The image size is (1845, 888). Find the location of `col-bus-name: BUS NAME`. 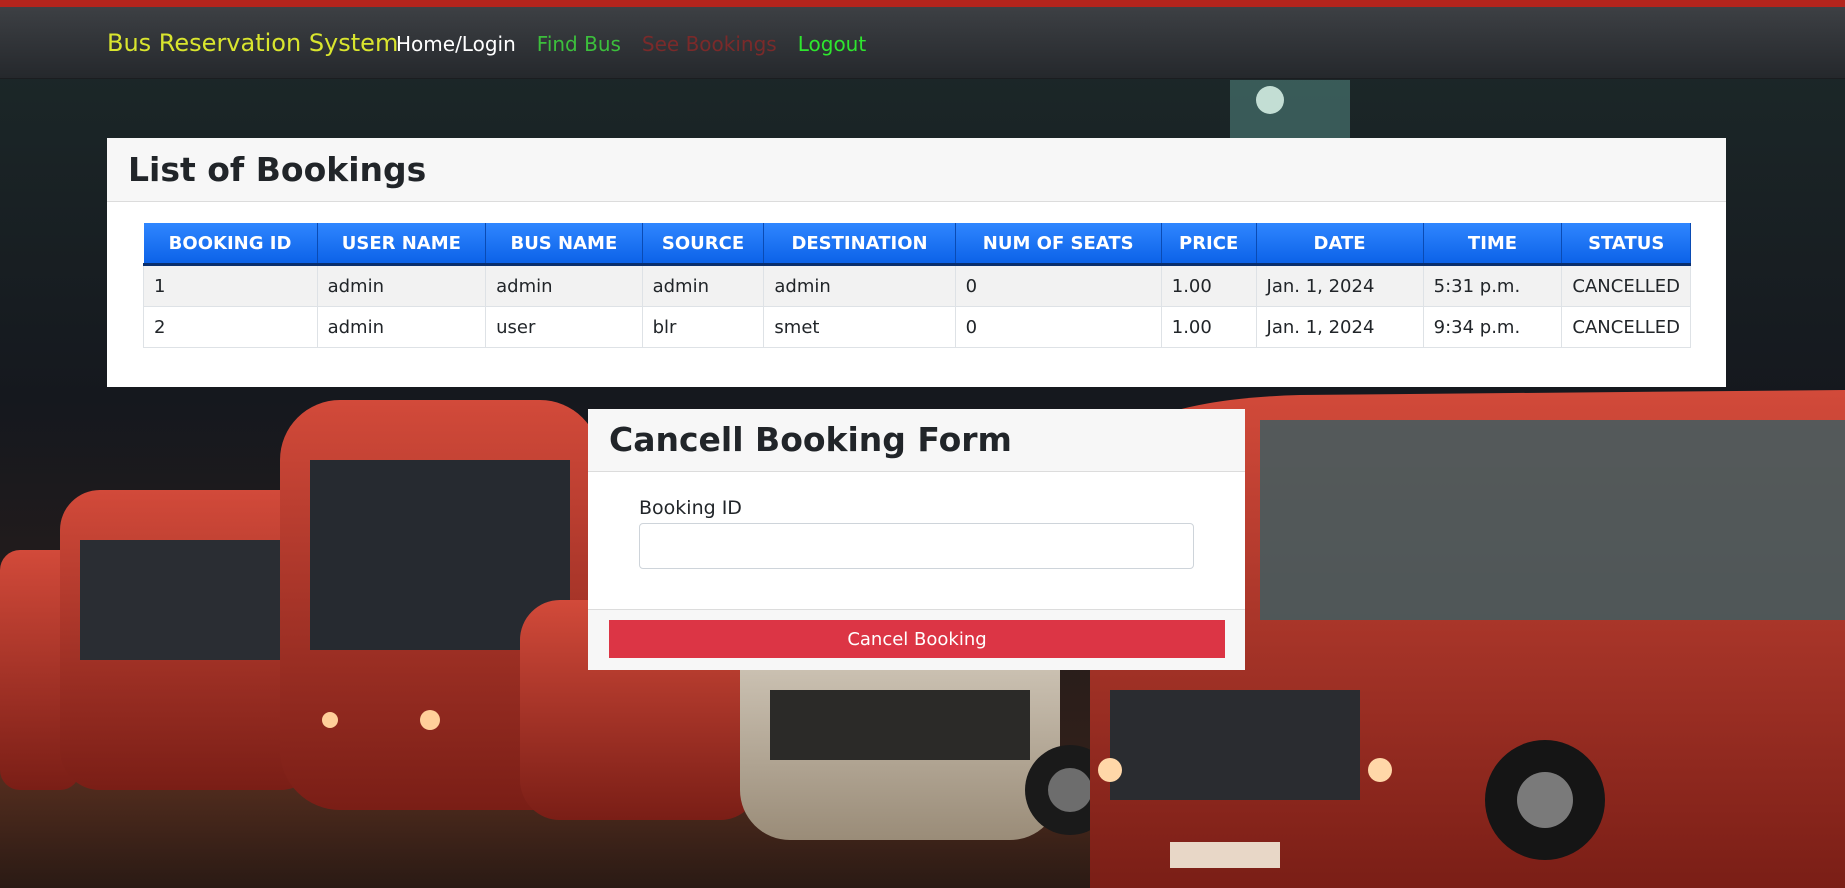

col-bus-name: BUS NAME is located at coordinates (564, 244).